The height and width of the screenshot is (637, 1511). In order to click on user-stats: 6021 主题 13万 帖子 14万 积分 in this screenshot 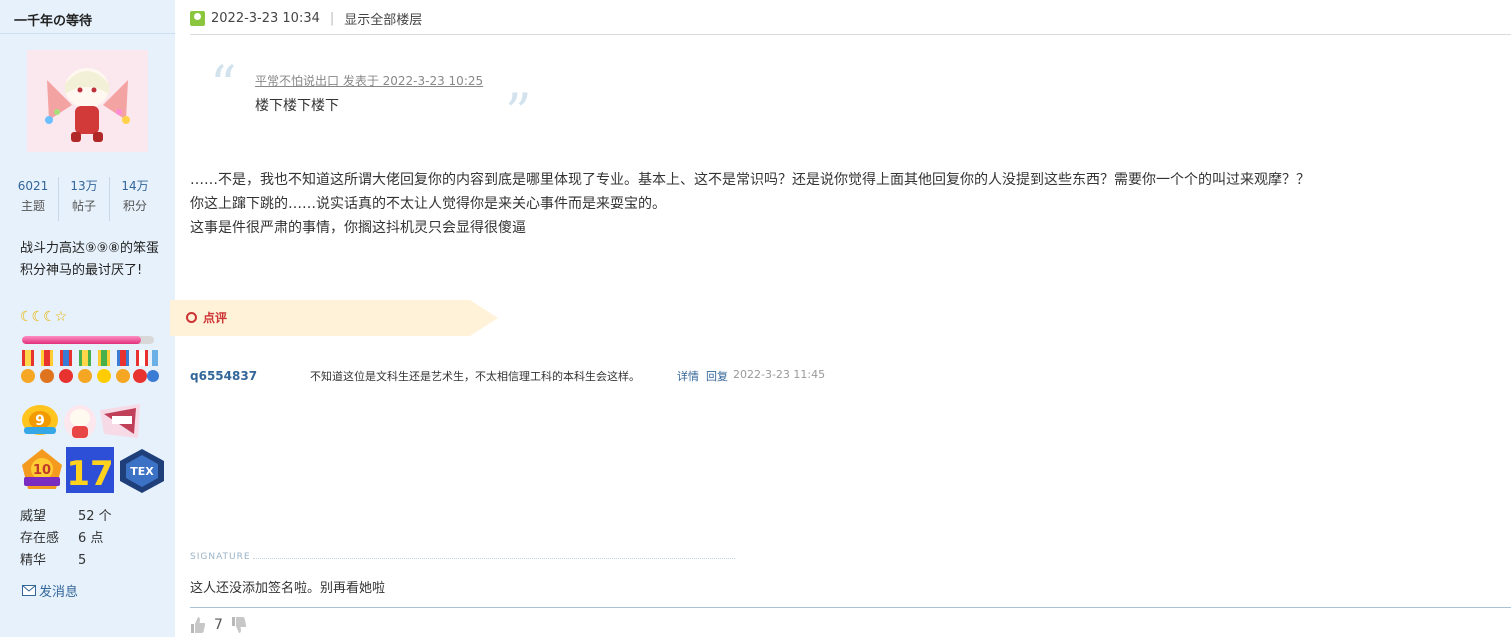, I will do `click(84, 199)`.